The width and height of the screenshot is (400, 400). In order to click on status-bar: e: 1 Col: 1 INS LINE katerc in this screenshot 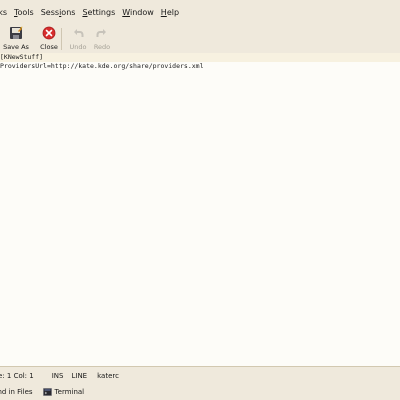, I will do `click(200, 375)`.